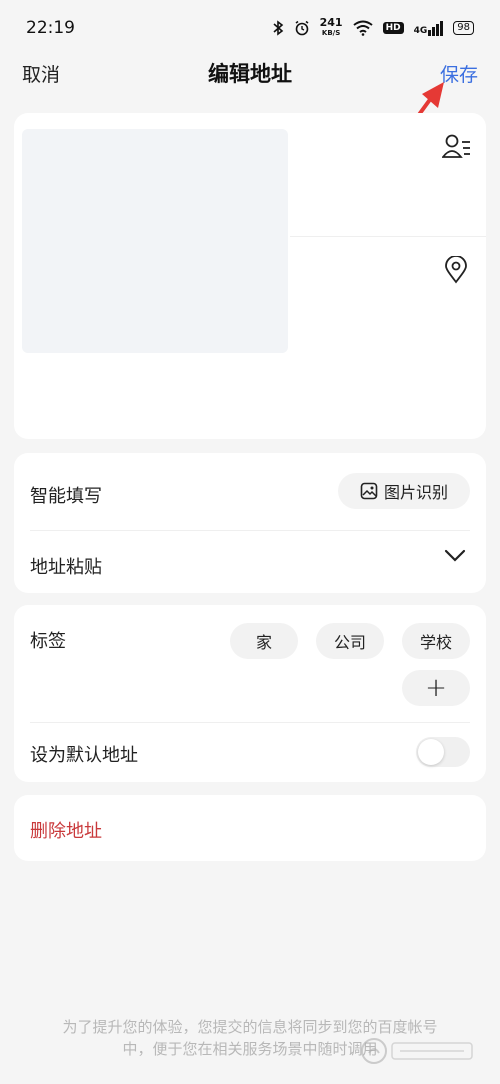 This screenshot has width=500, height=1084. I want to click on tag-chip-home: 家, so click(264, 641).